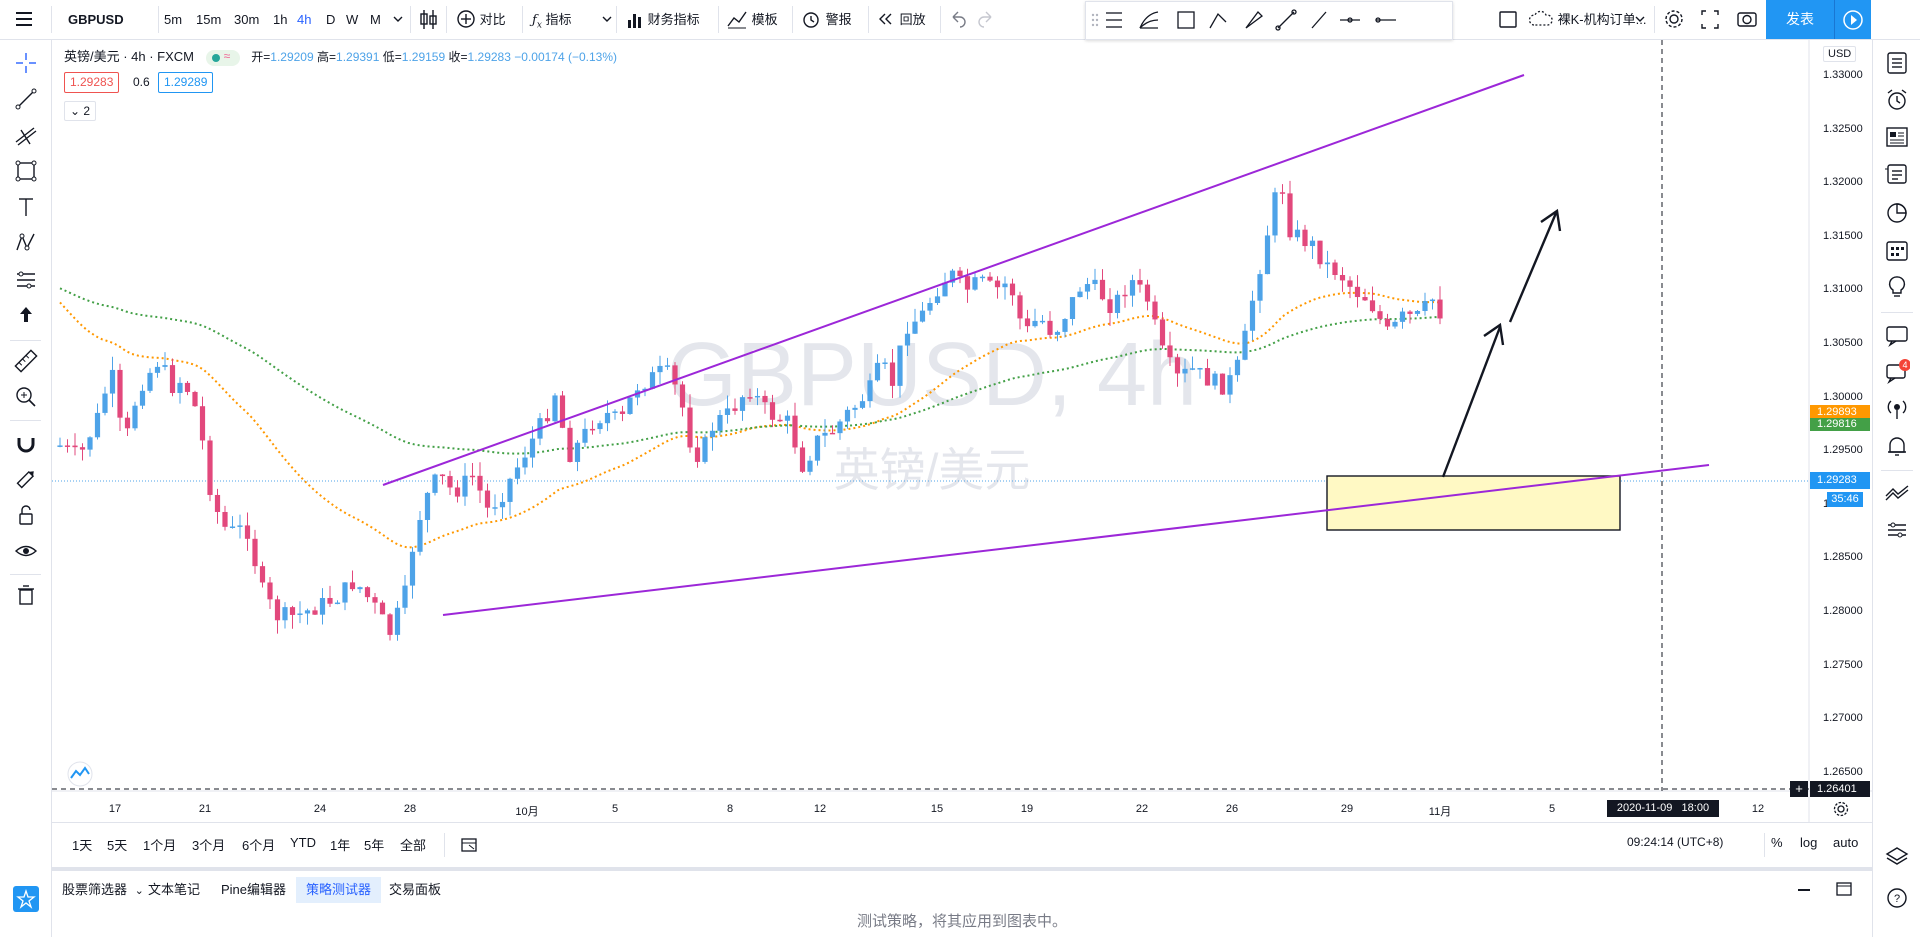 The image size is (1920, 937). I want to click on timeframe-5m: 5m, so click(173, 19).